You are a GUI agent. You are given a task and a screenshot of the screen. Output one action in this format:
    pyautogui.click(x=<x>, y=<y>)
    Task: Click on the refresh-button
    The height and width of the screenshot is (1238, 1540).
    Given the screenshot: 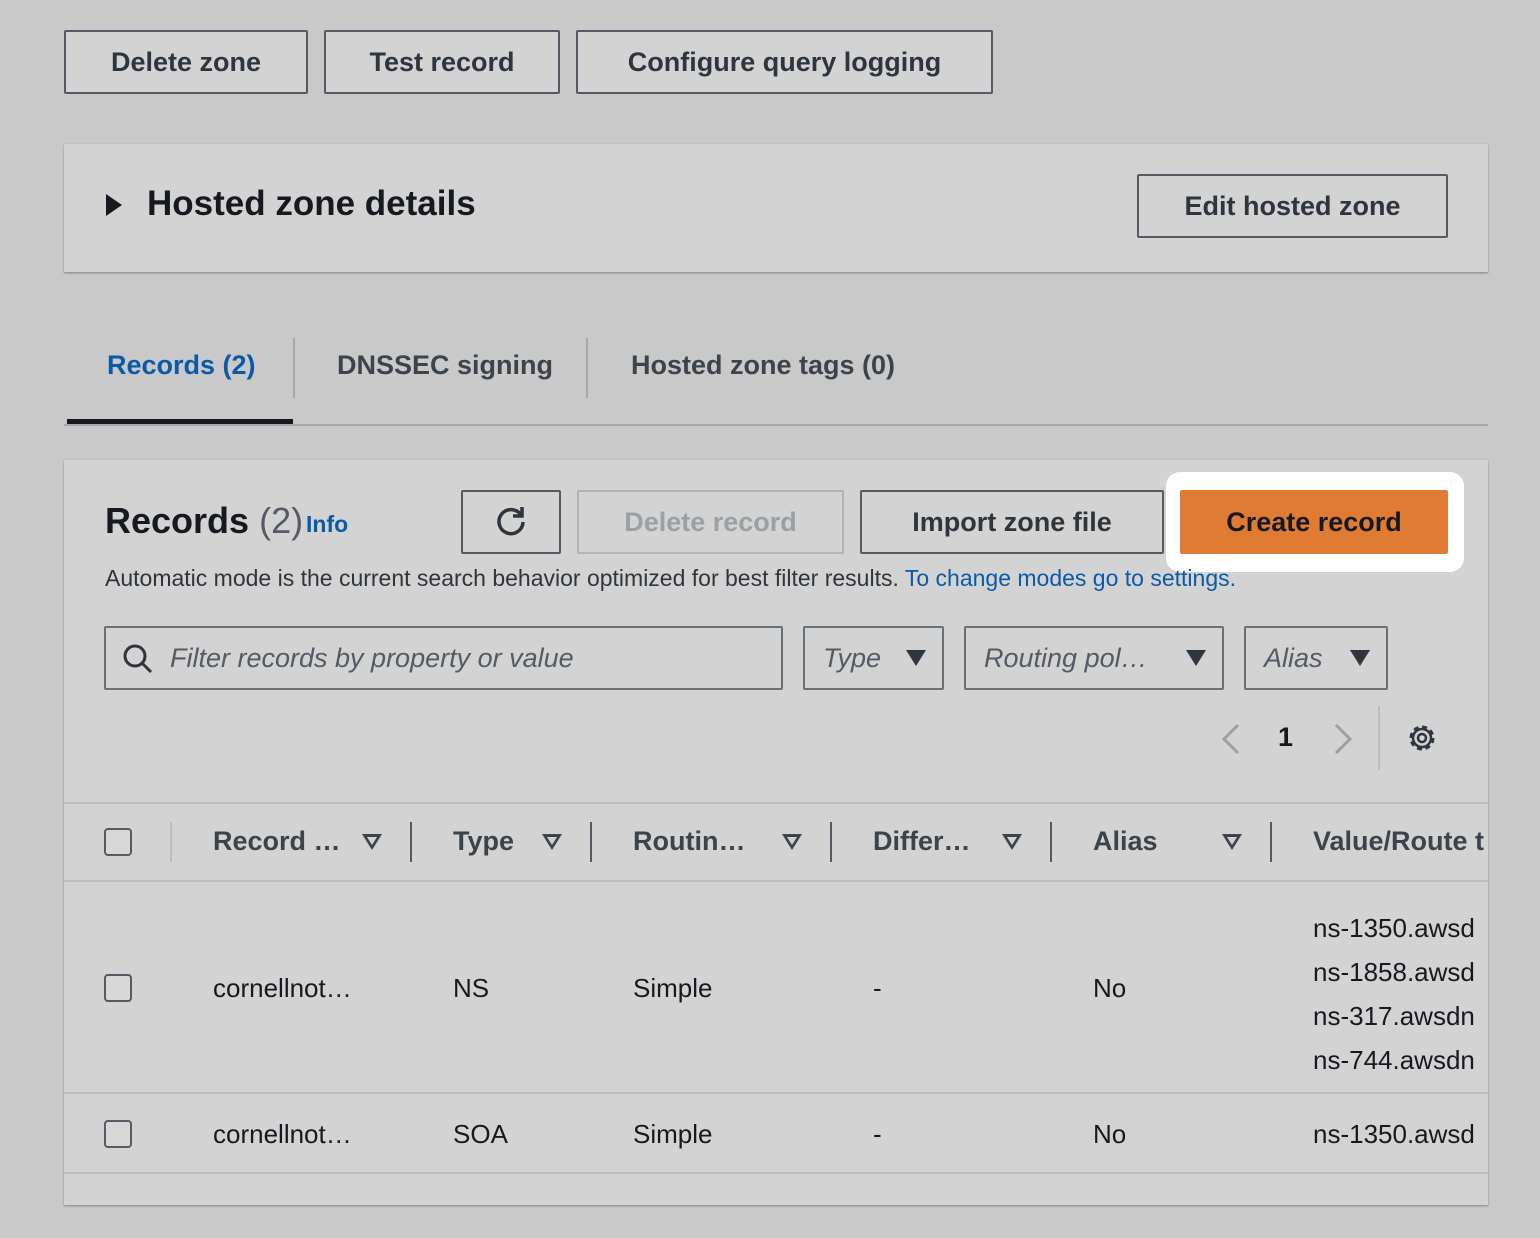 What is the action you would take?
    pyautogui.click(x=511, y=522)
    